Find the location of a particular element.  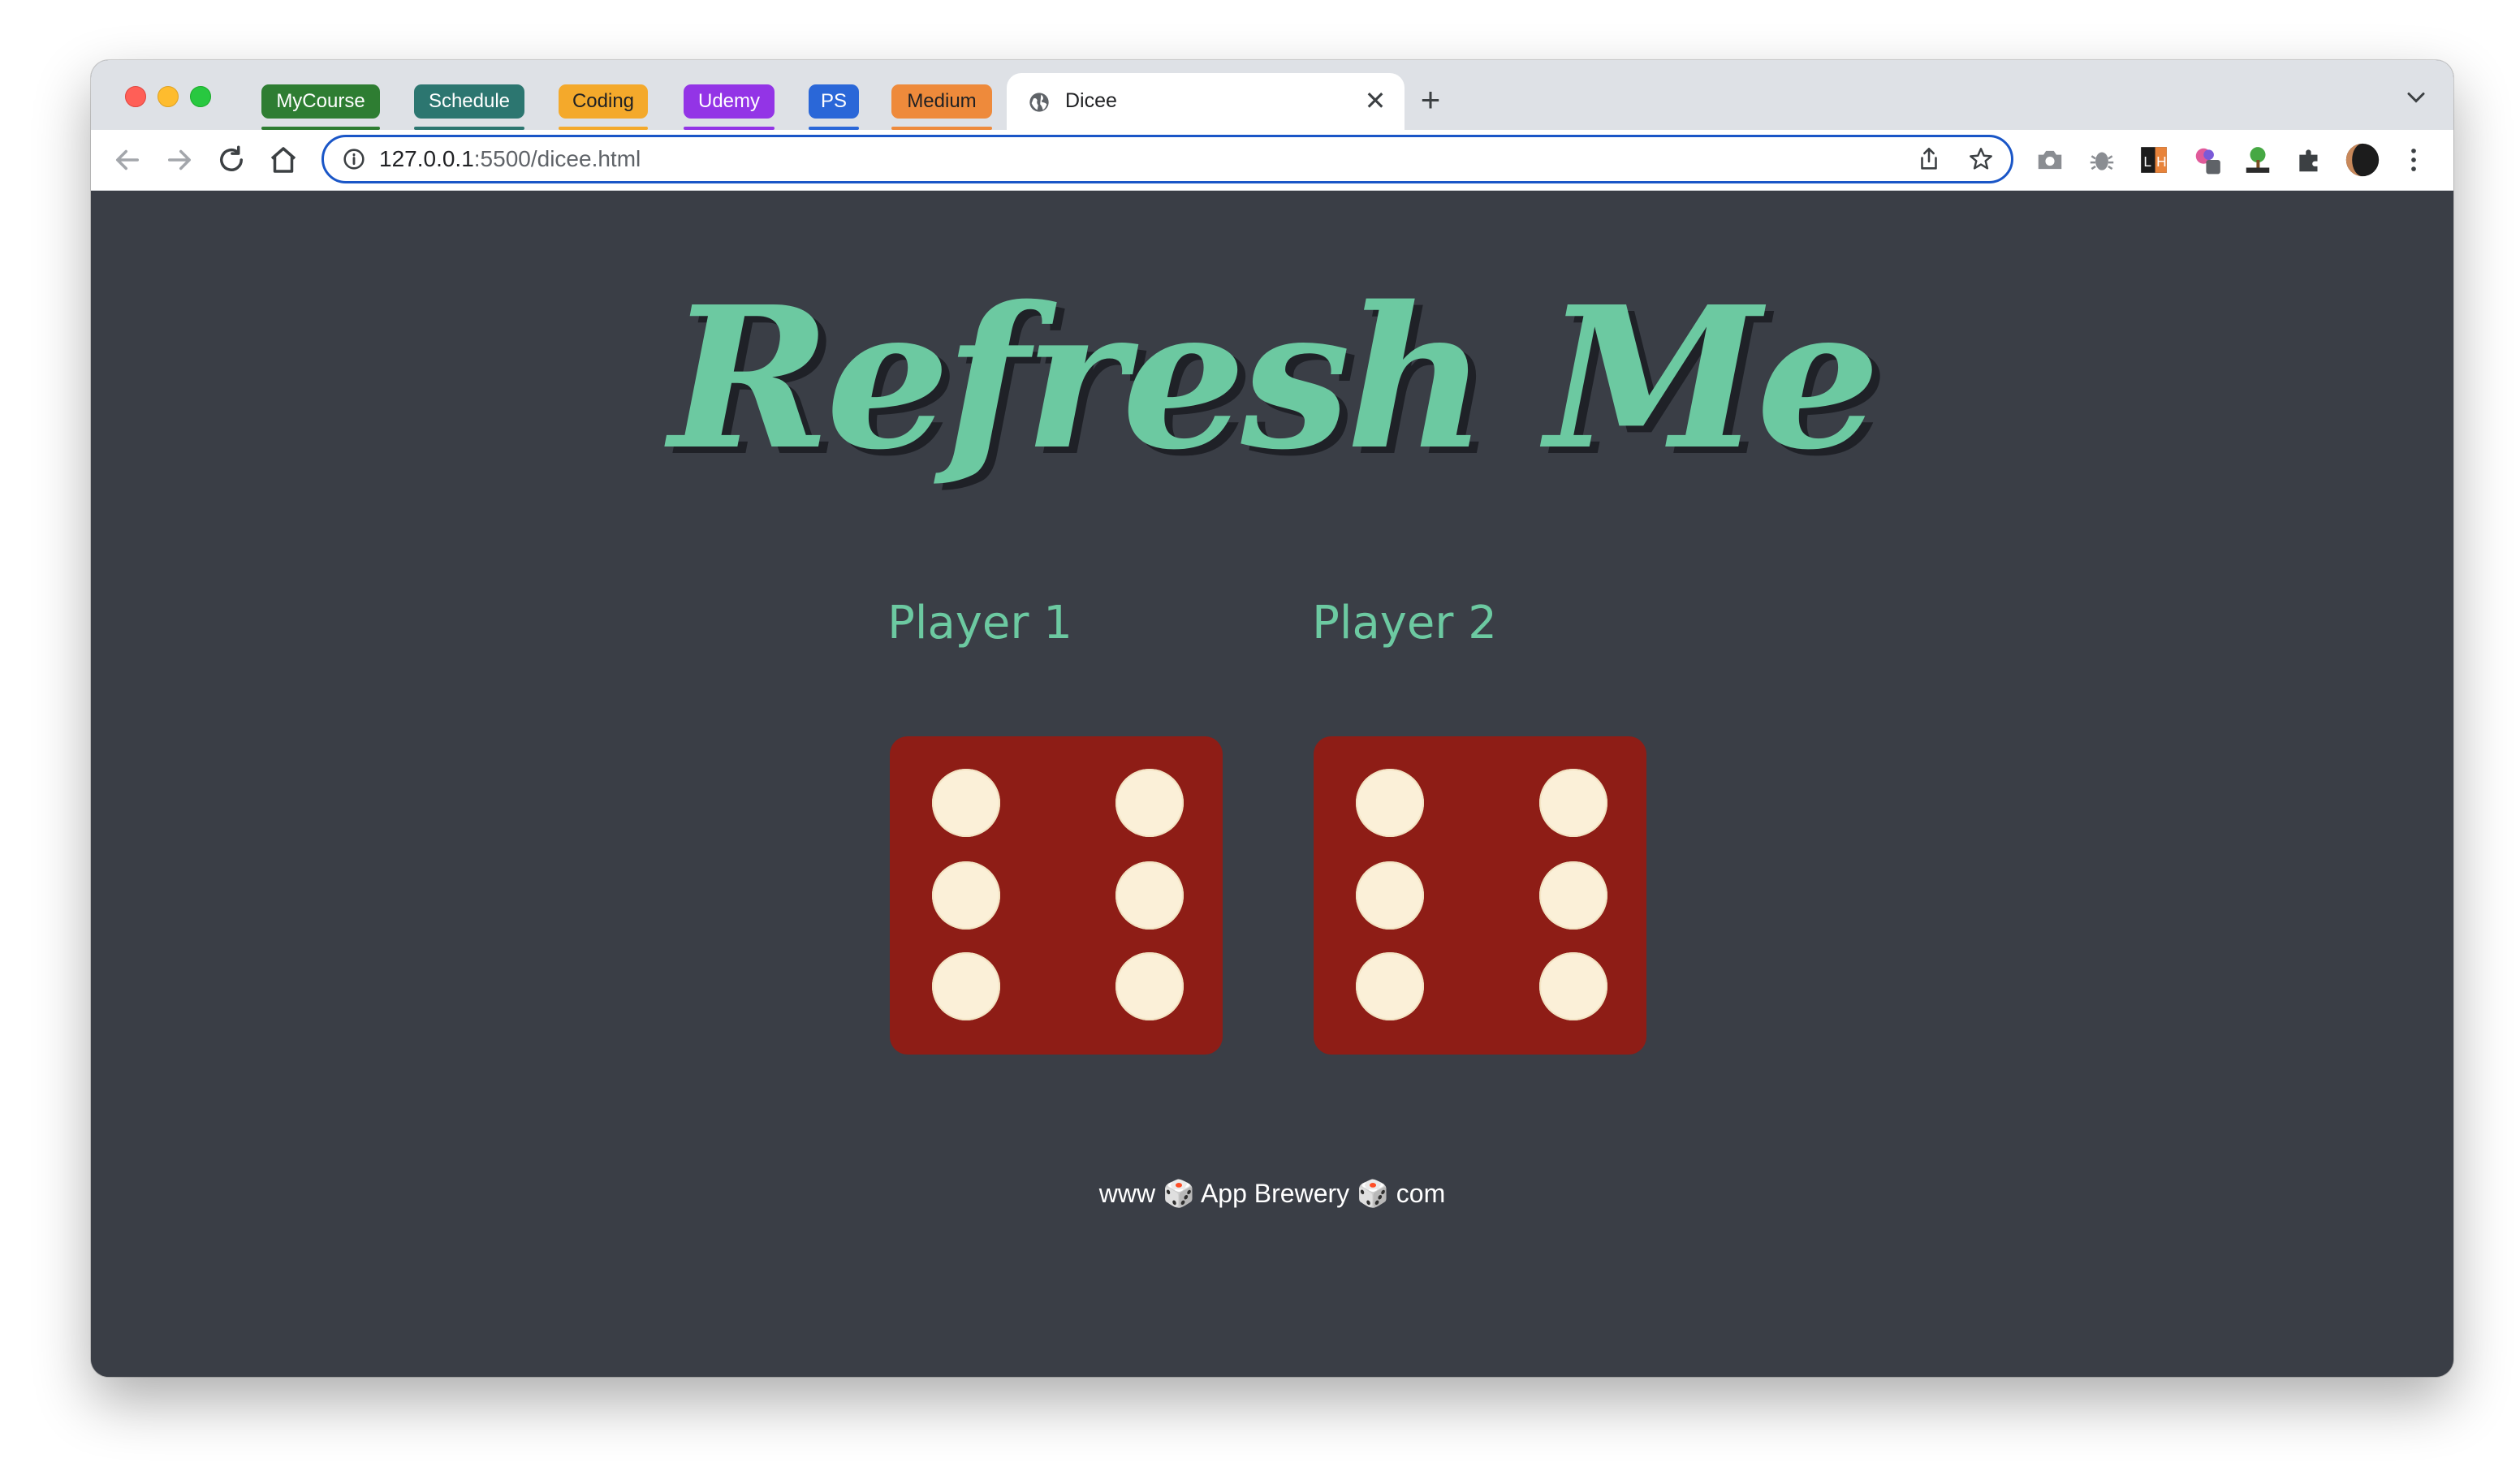

close-tab-icon: ✕ is located at coordinates (1375, 100).